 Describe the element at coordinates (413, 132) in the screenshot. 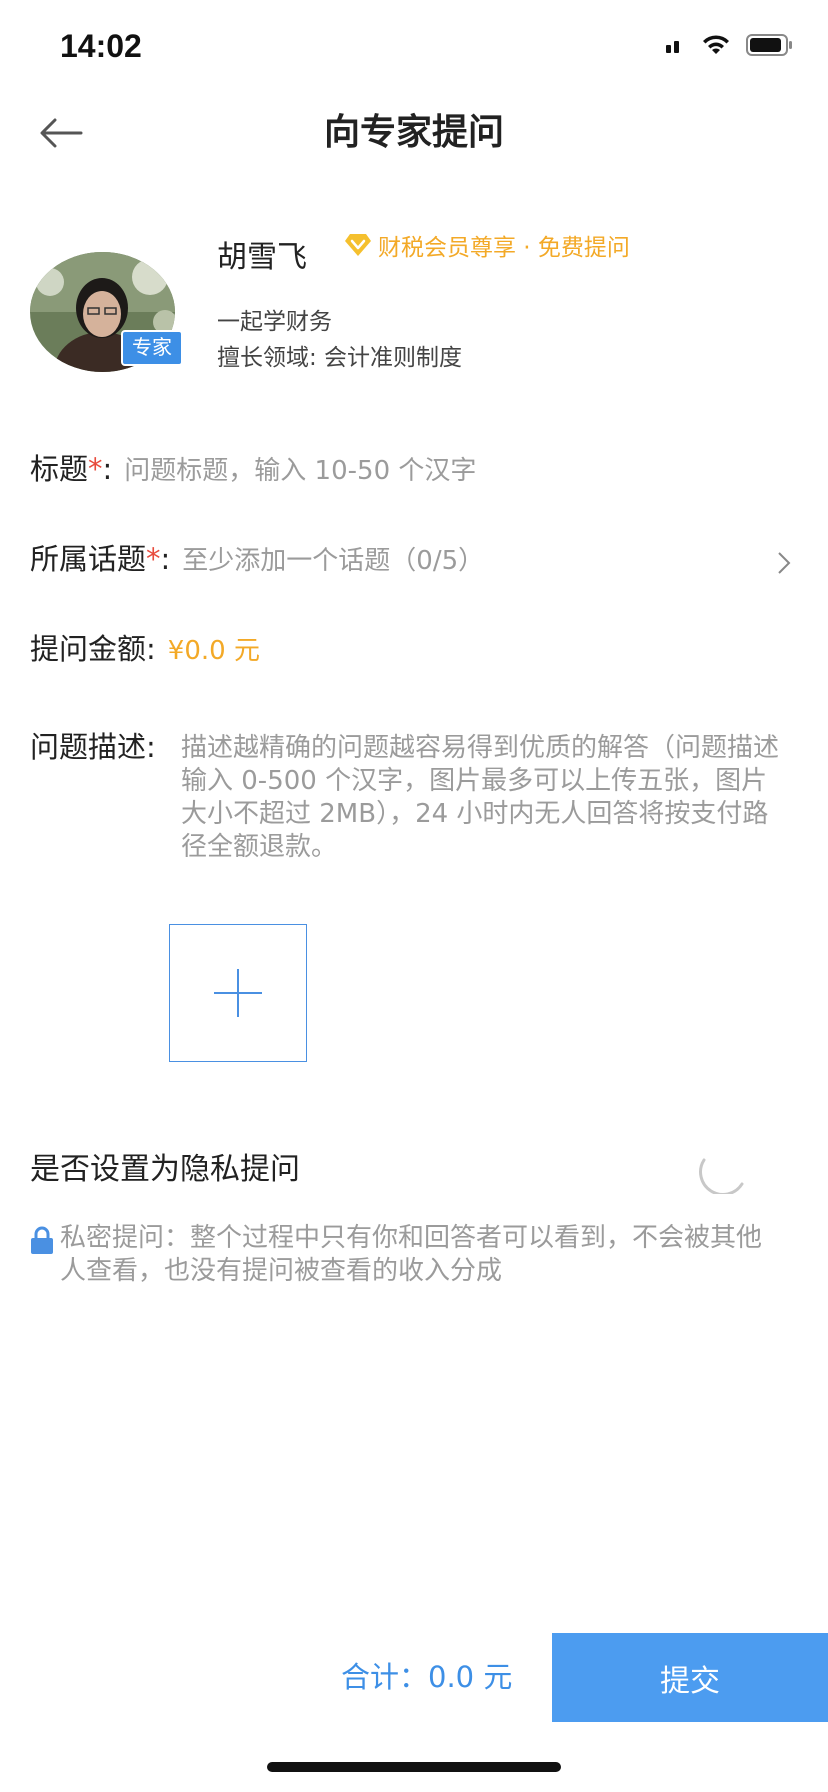

I see `page-title: 向专家提问` at that location.